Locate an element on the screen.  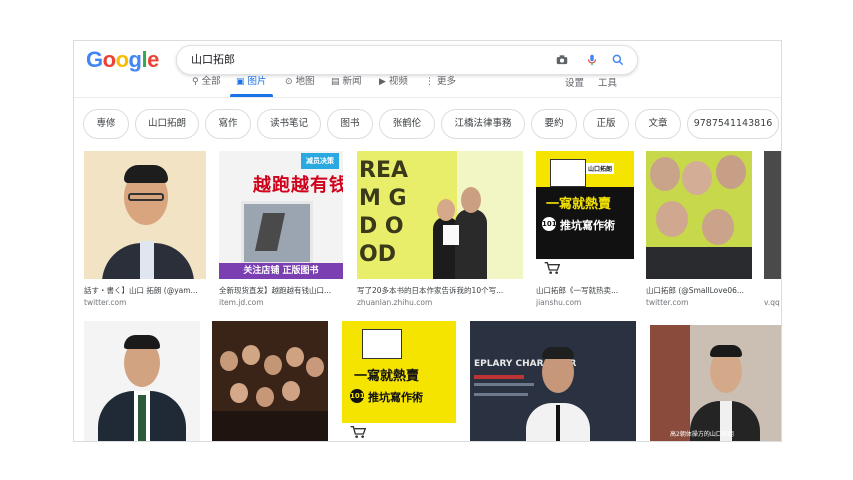
chip: 正版 is located at coordinates (606, 124).